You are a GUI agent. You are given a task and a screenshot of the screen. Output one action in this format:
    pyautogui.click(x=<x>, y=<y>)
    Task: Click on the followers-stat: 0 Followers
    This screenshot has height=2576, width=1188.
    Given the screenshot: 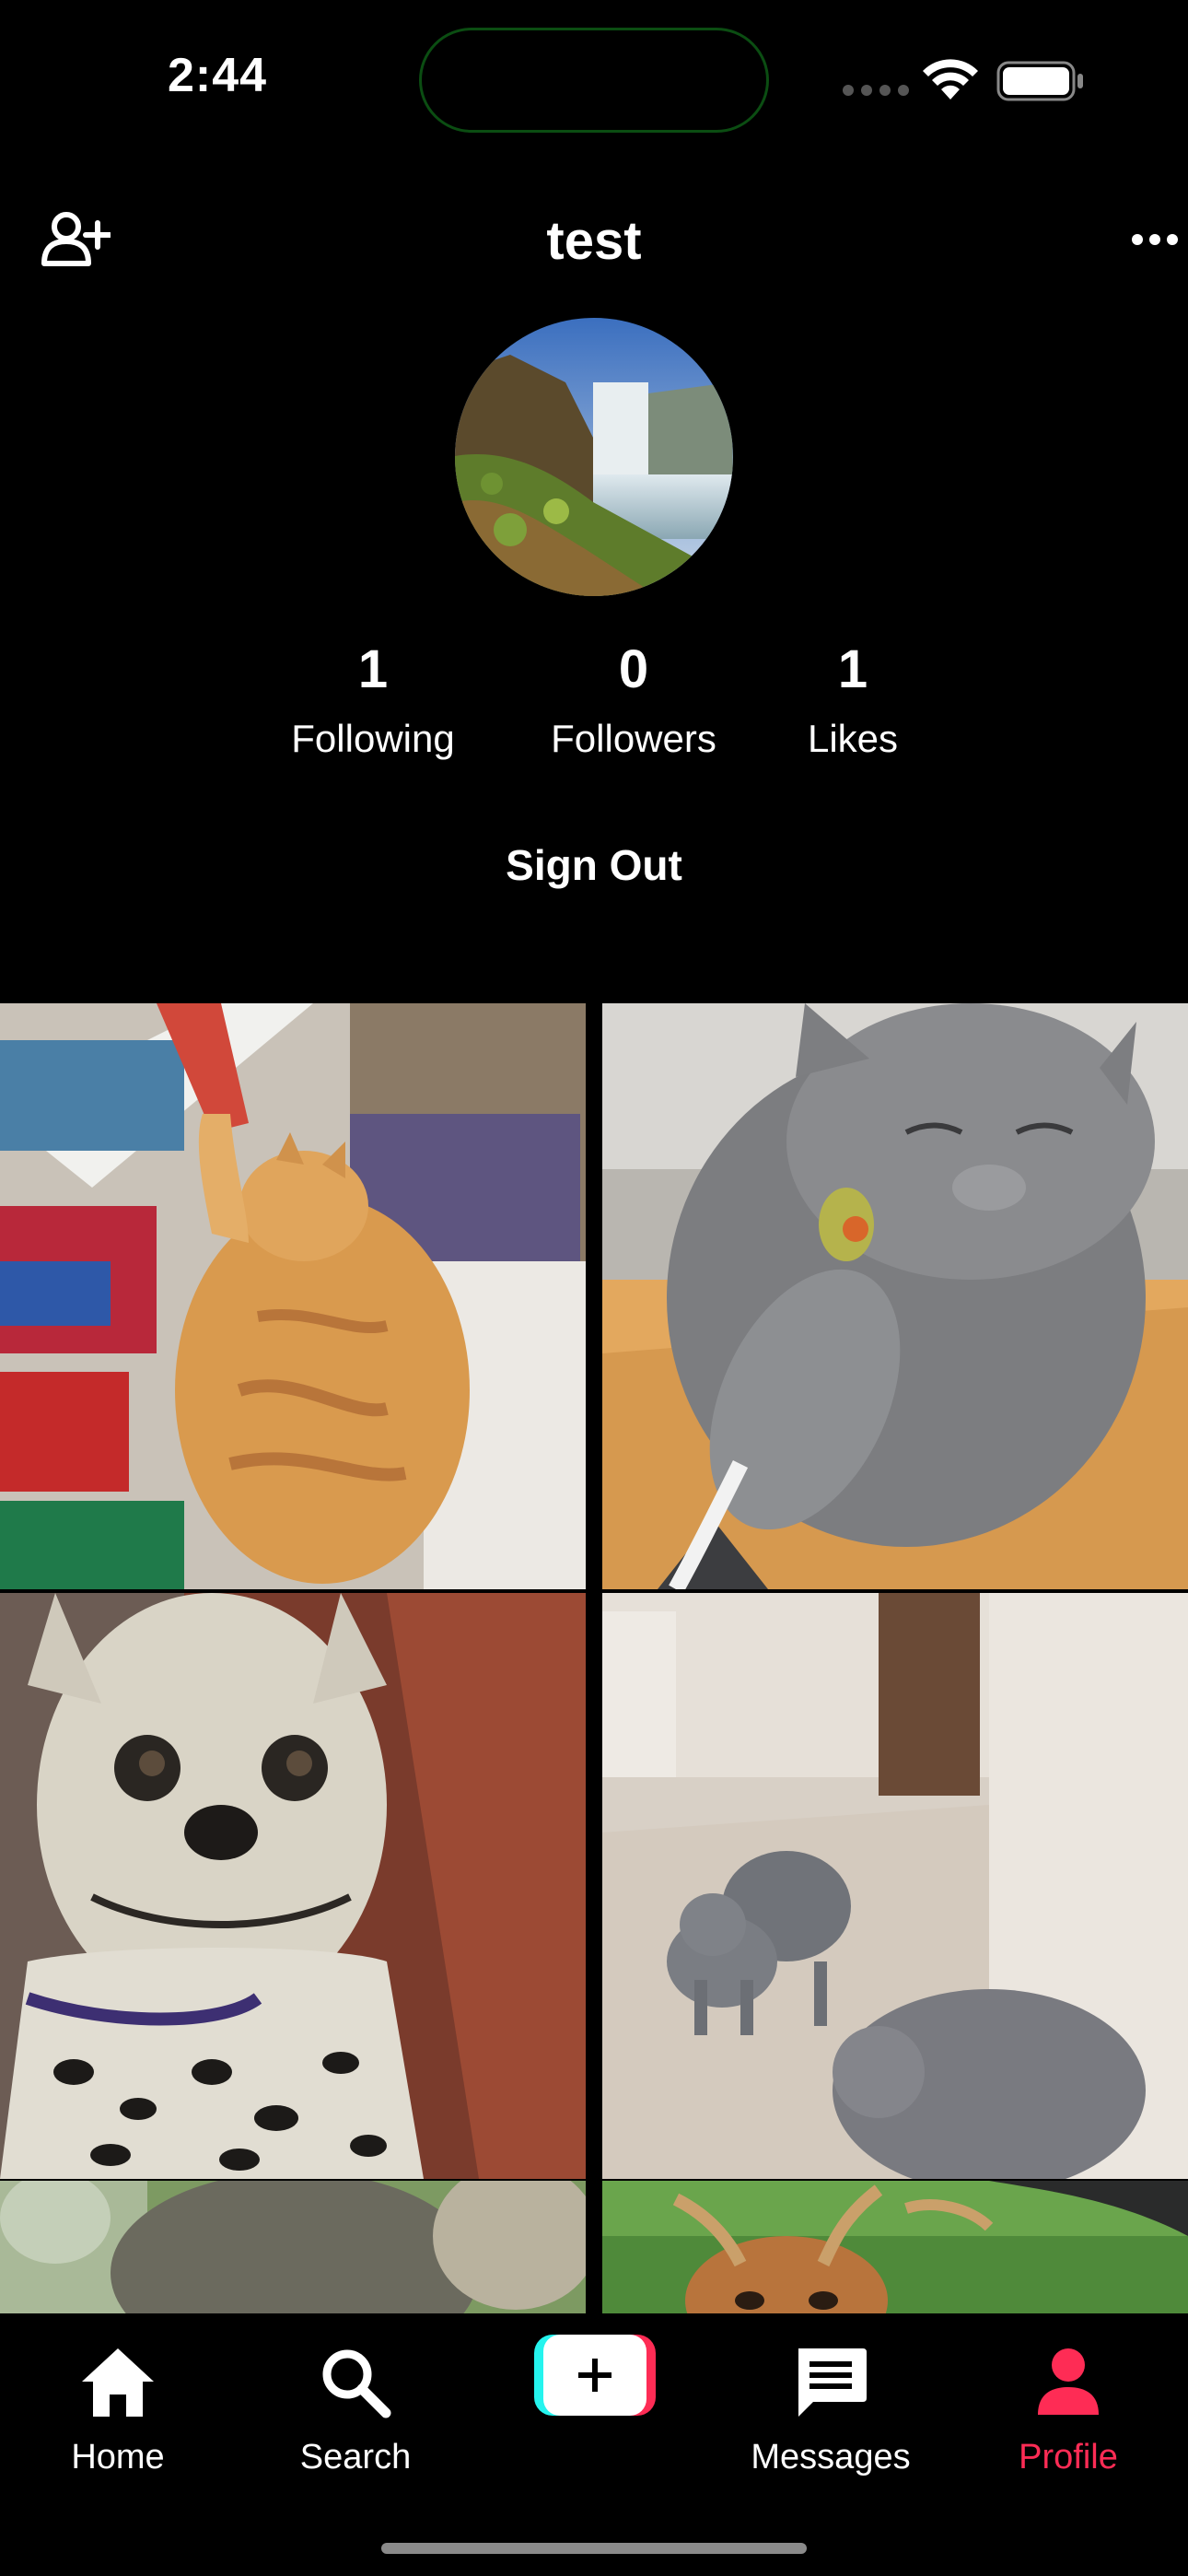 What is the action you would take?
    pyautogui.click(x=633, y=701)
    